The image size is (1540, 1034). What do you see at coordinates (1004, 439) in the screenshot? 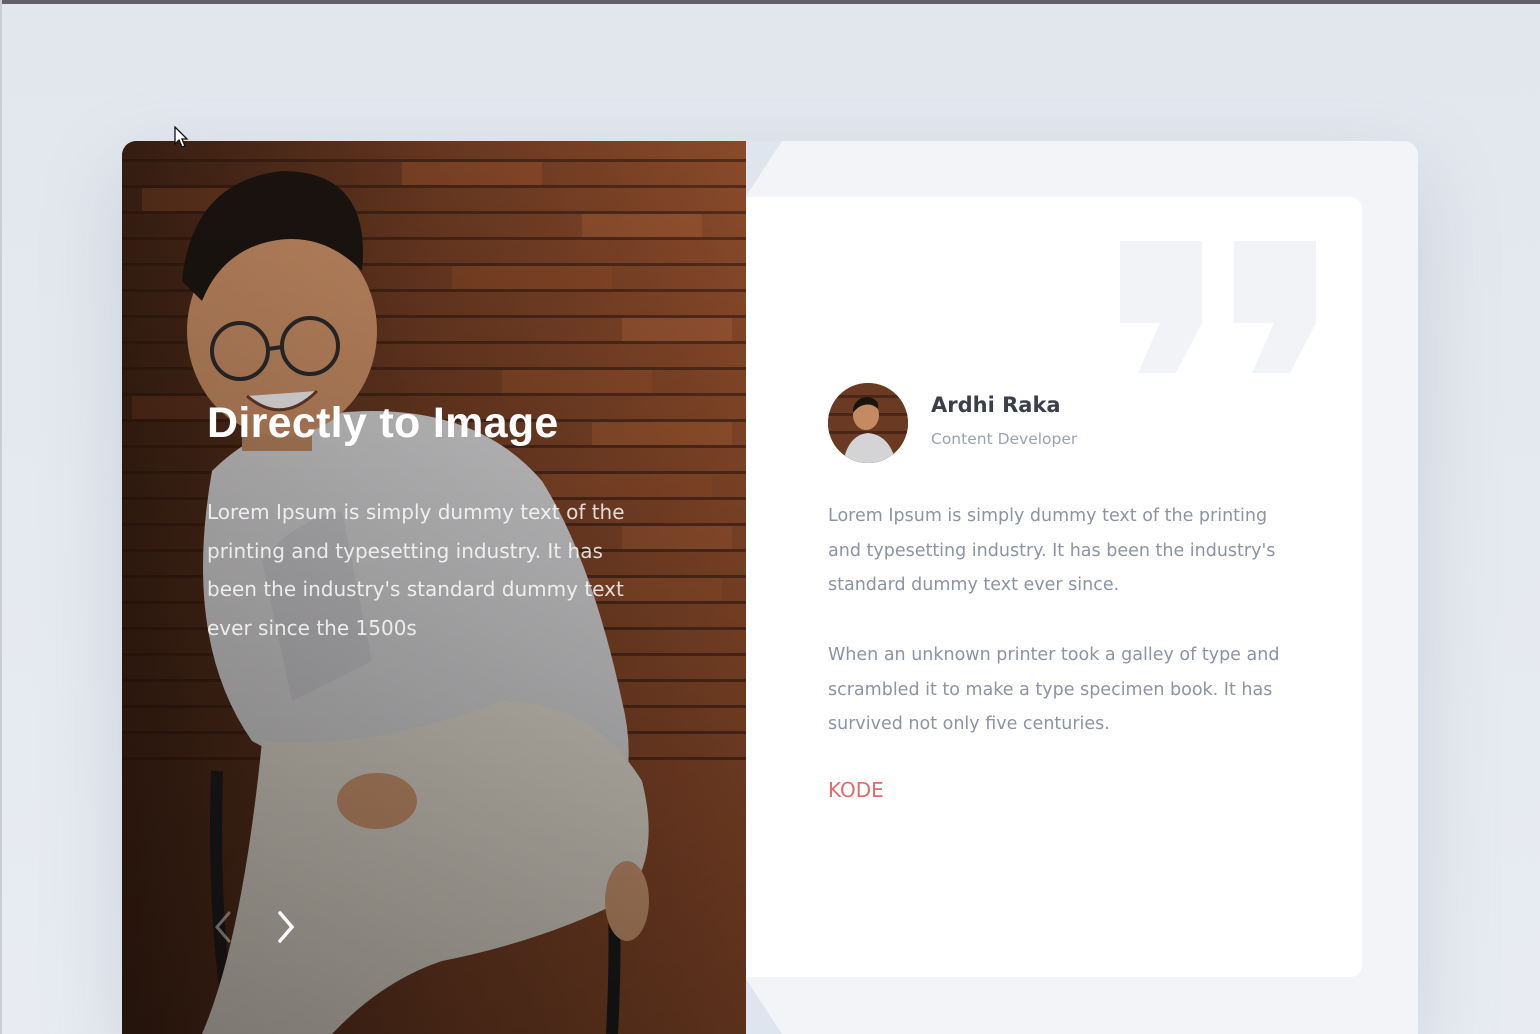
I see `author-role: Content Developer` at bounding box center [1004, 439].